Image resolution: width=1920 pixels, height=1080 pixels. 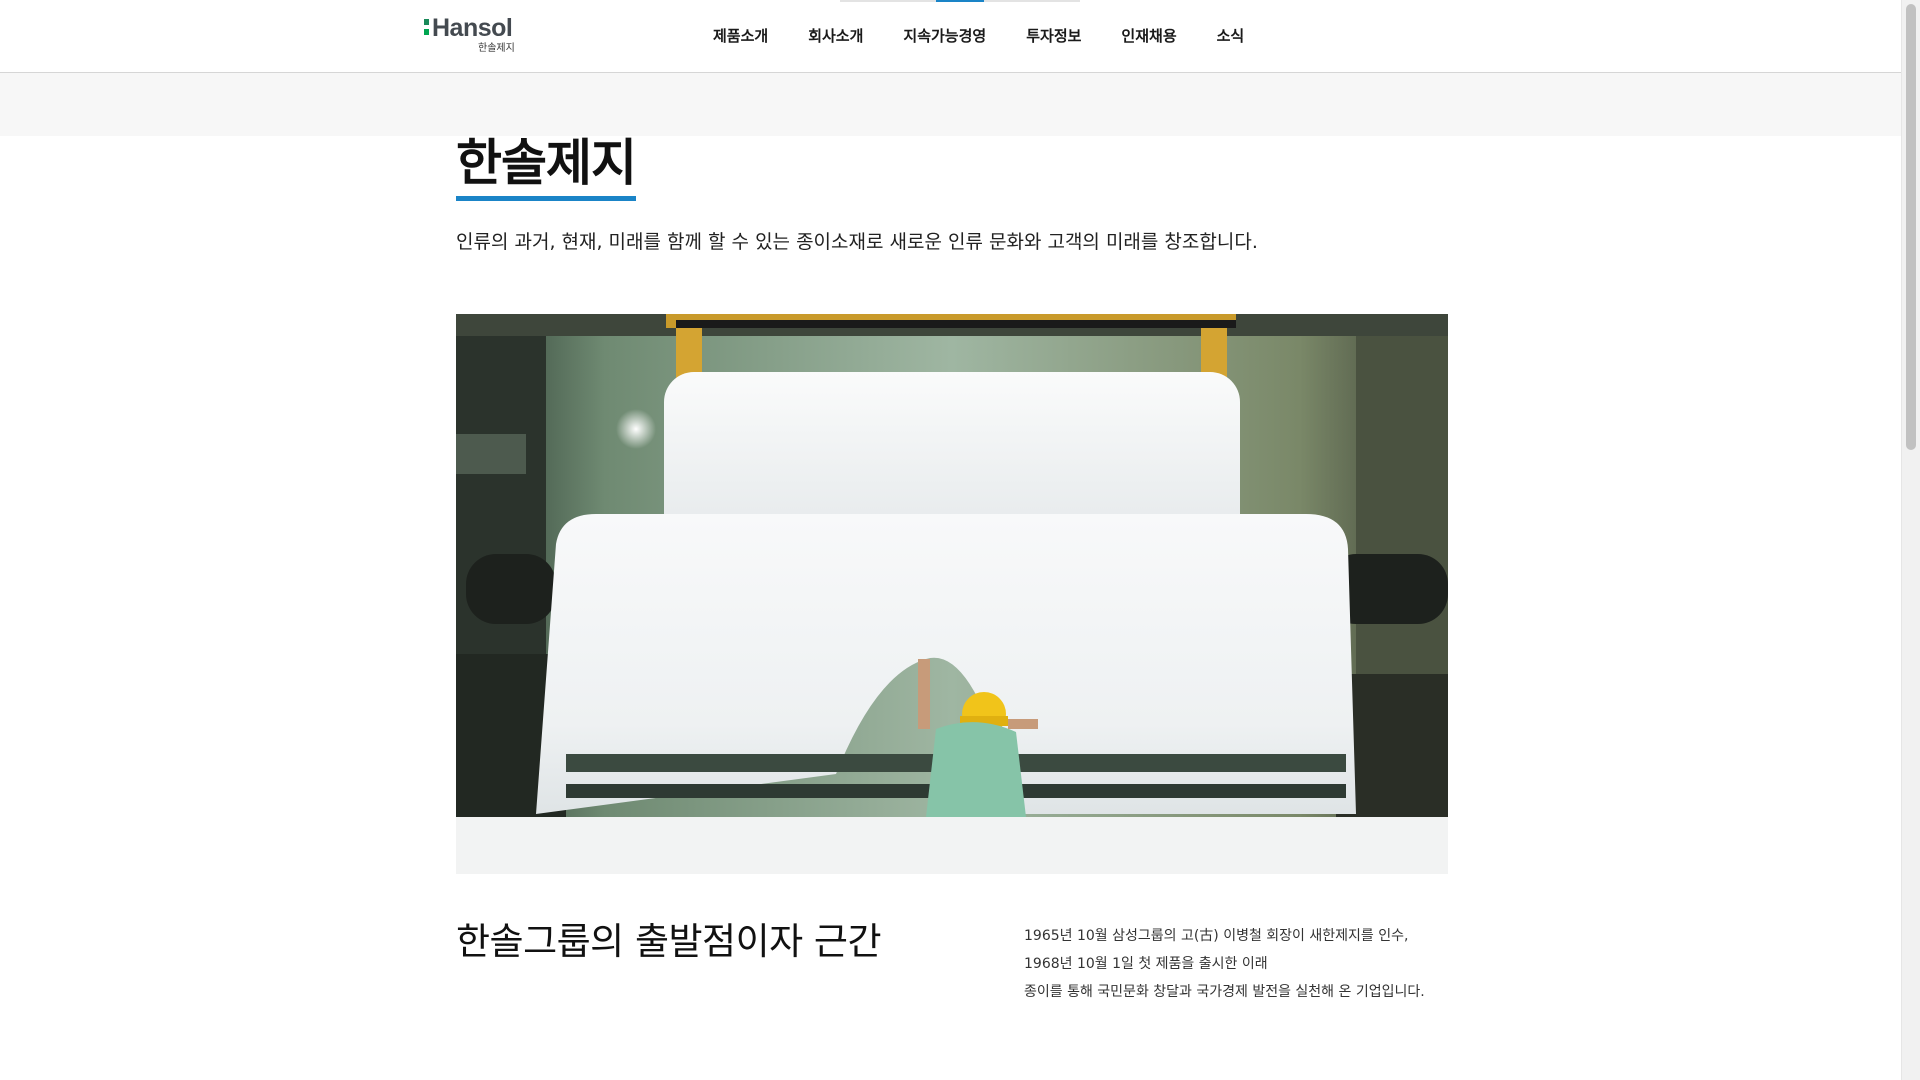 I want to click on logo-mark-icon, so click(x=426, y=28).